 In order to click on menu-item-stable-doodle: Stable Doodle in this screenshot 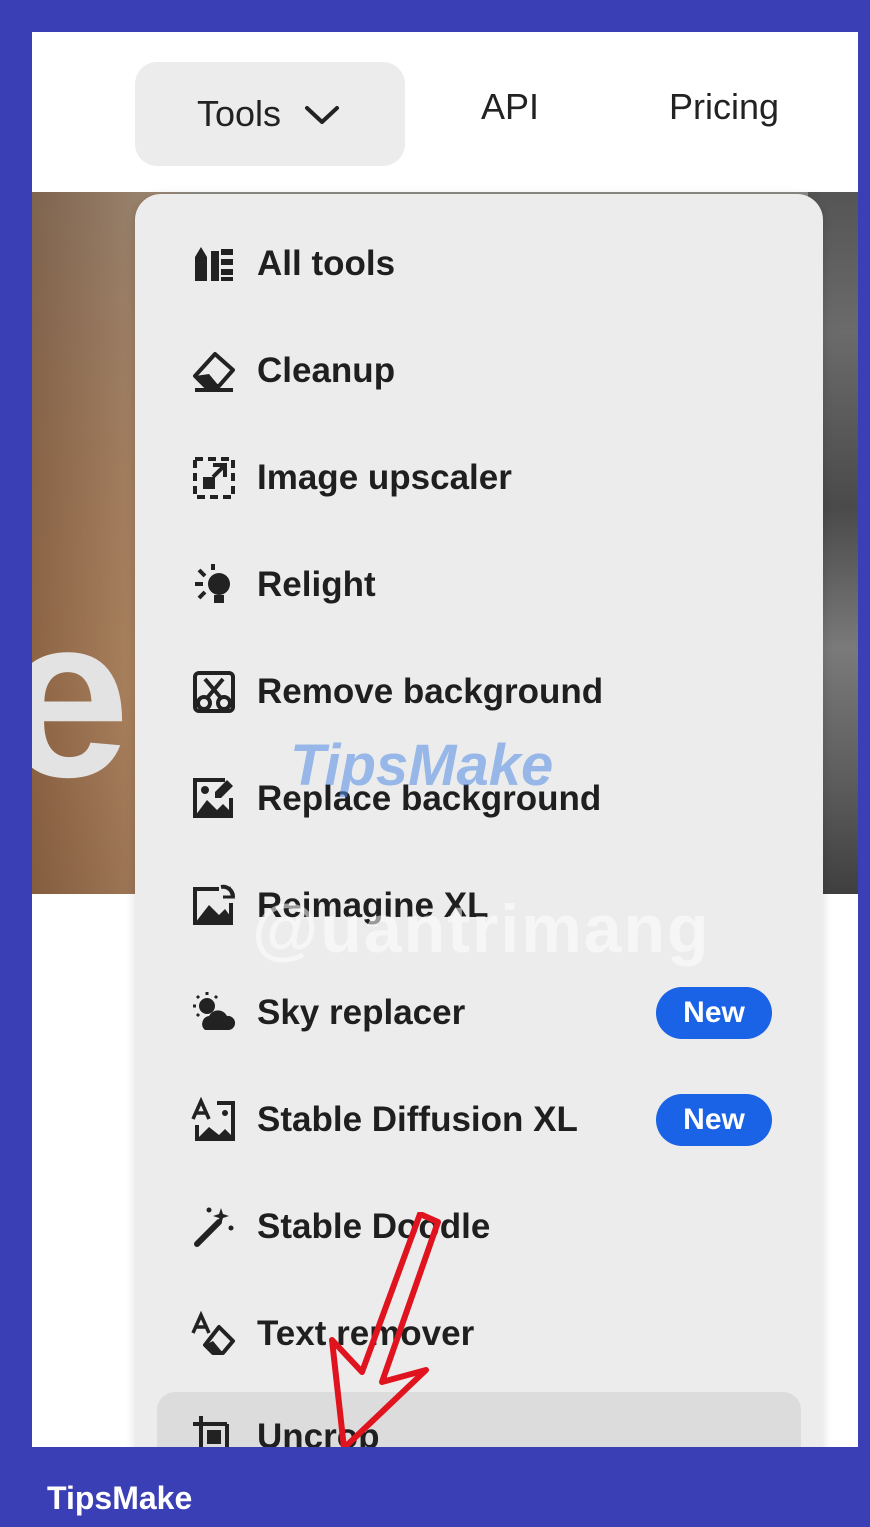, I will do `click(479, 1227)`.